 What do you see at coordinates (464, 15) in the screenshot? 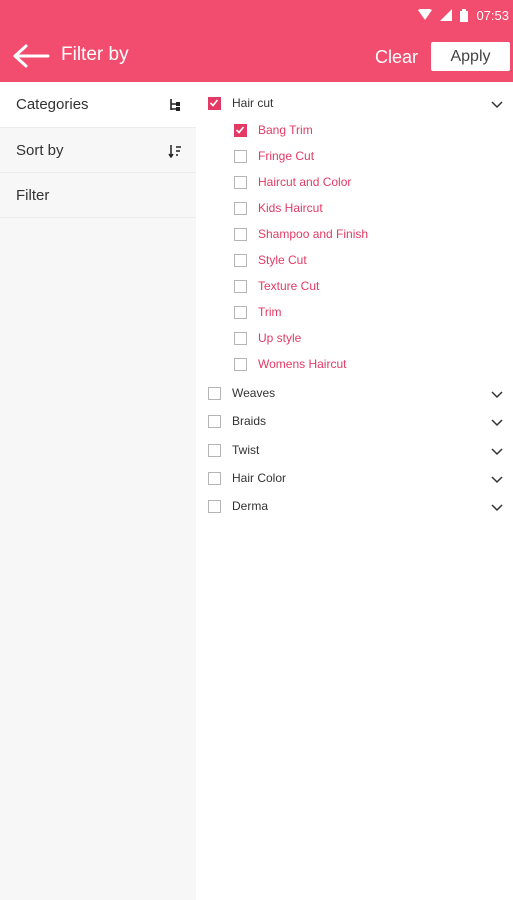
I see `battery-icon` at bounding box center [464, 15].